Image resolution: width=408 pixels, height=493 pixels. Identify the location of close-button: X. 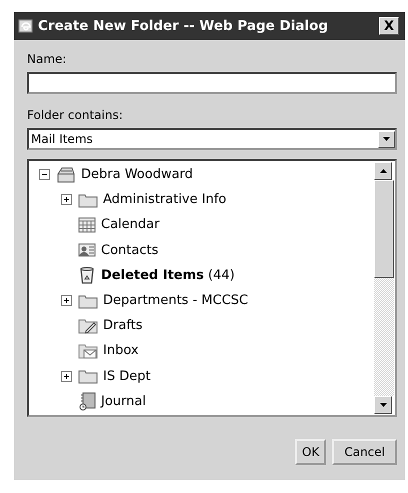
(389, 26).